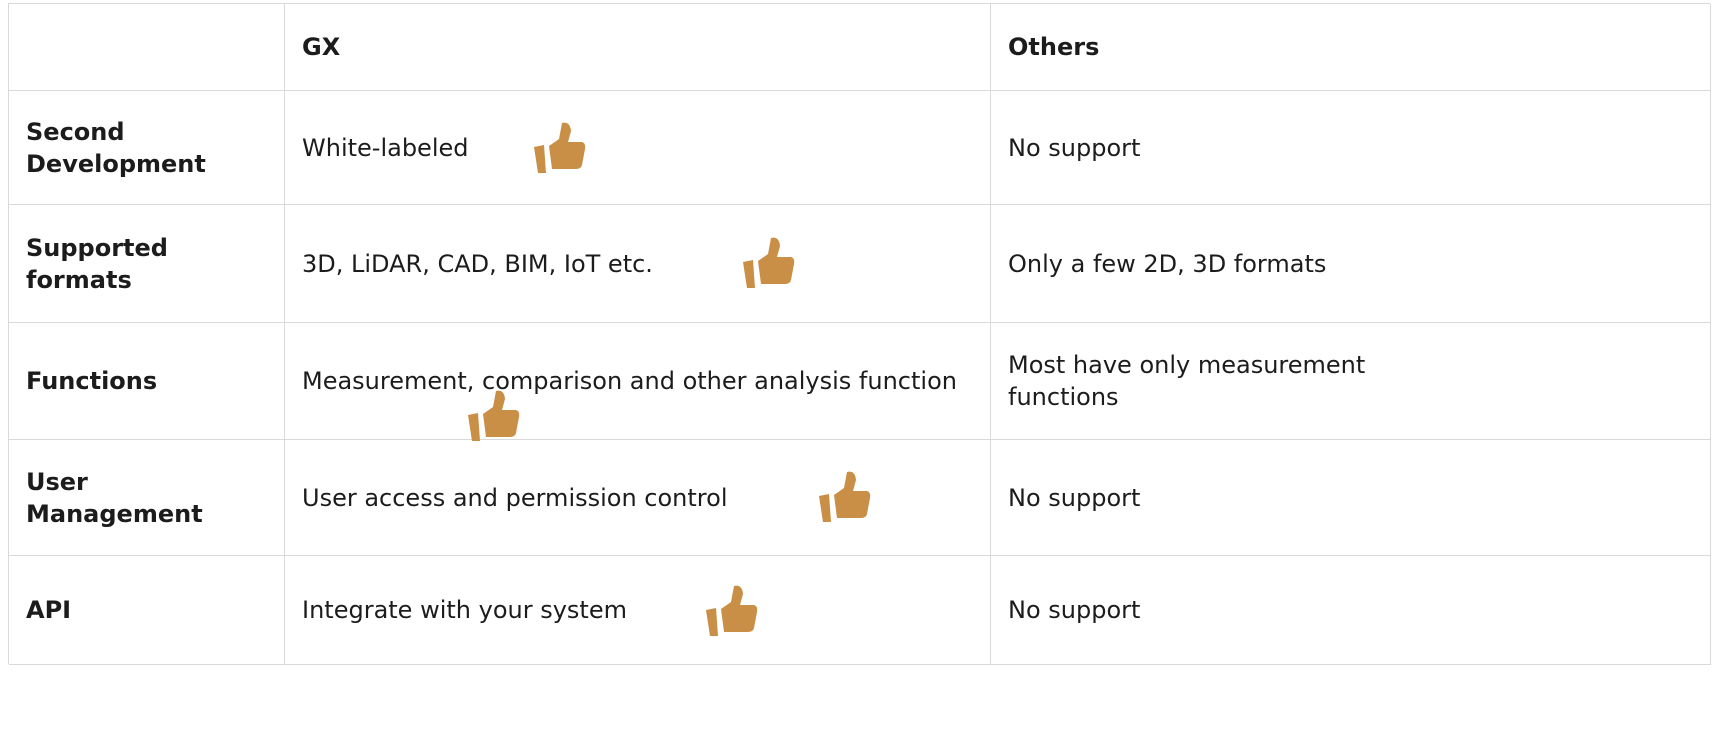  Describe the element at coordinates (147, 498) in the screenshot. I see `row-label-user-management: User Management` at that location.